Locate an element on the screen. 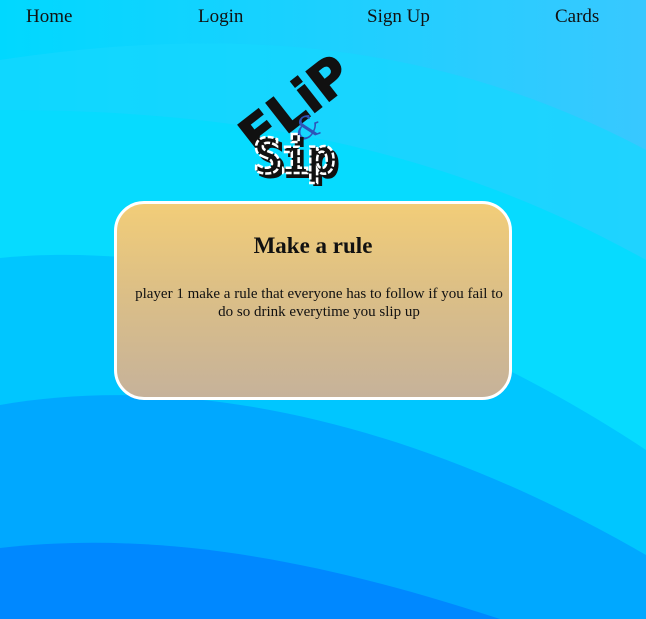 The height and width of the screenshot is (619, 646). top-nav: Home Login Sign Up Cards is located at coordinates (323, 17).